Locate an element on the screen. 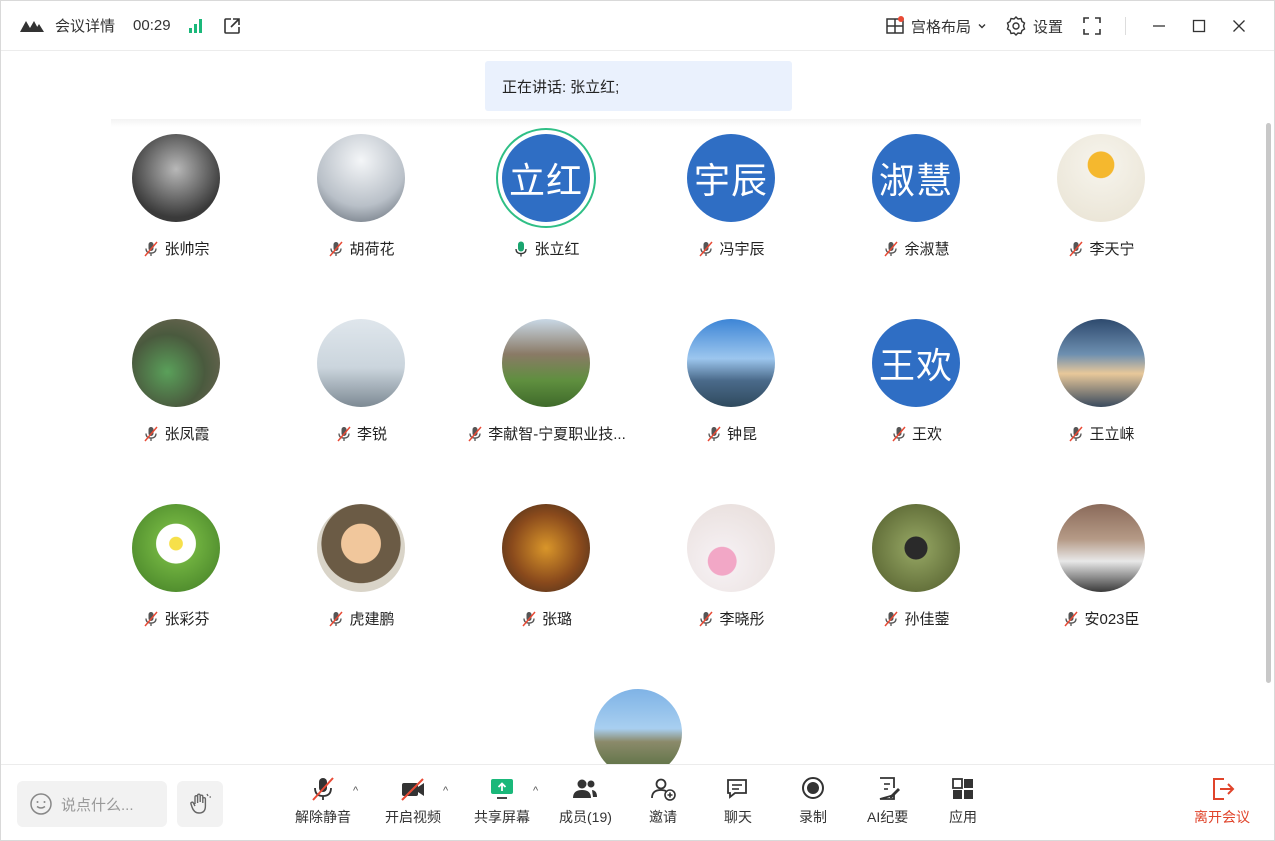 Image resolution: width=1275 pixels, height=841 pixels. popout-icon is located at coordinates (232, 26).